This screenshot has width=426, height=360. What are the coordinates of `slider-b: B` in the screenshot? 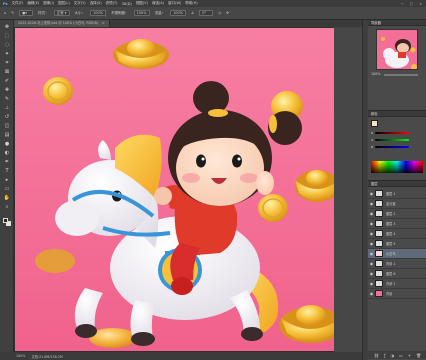 It's located at (390, 147).